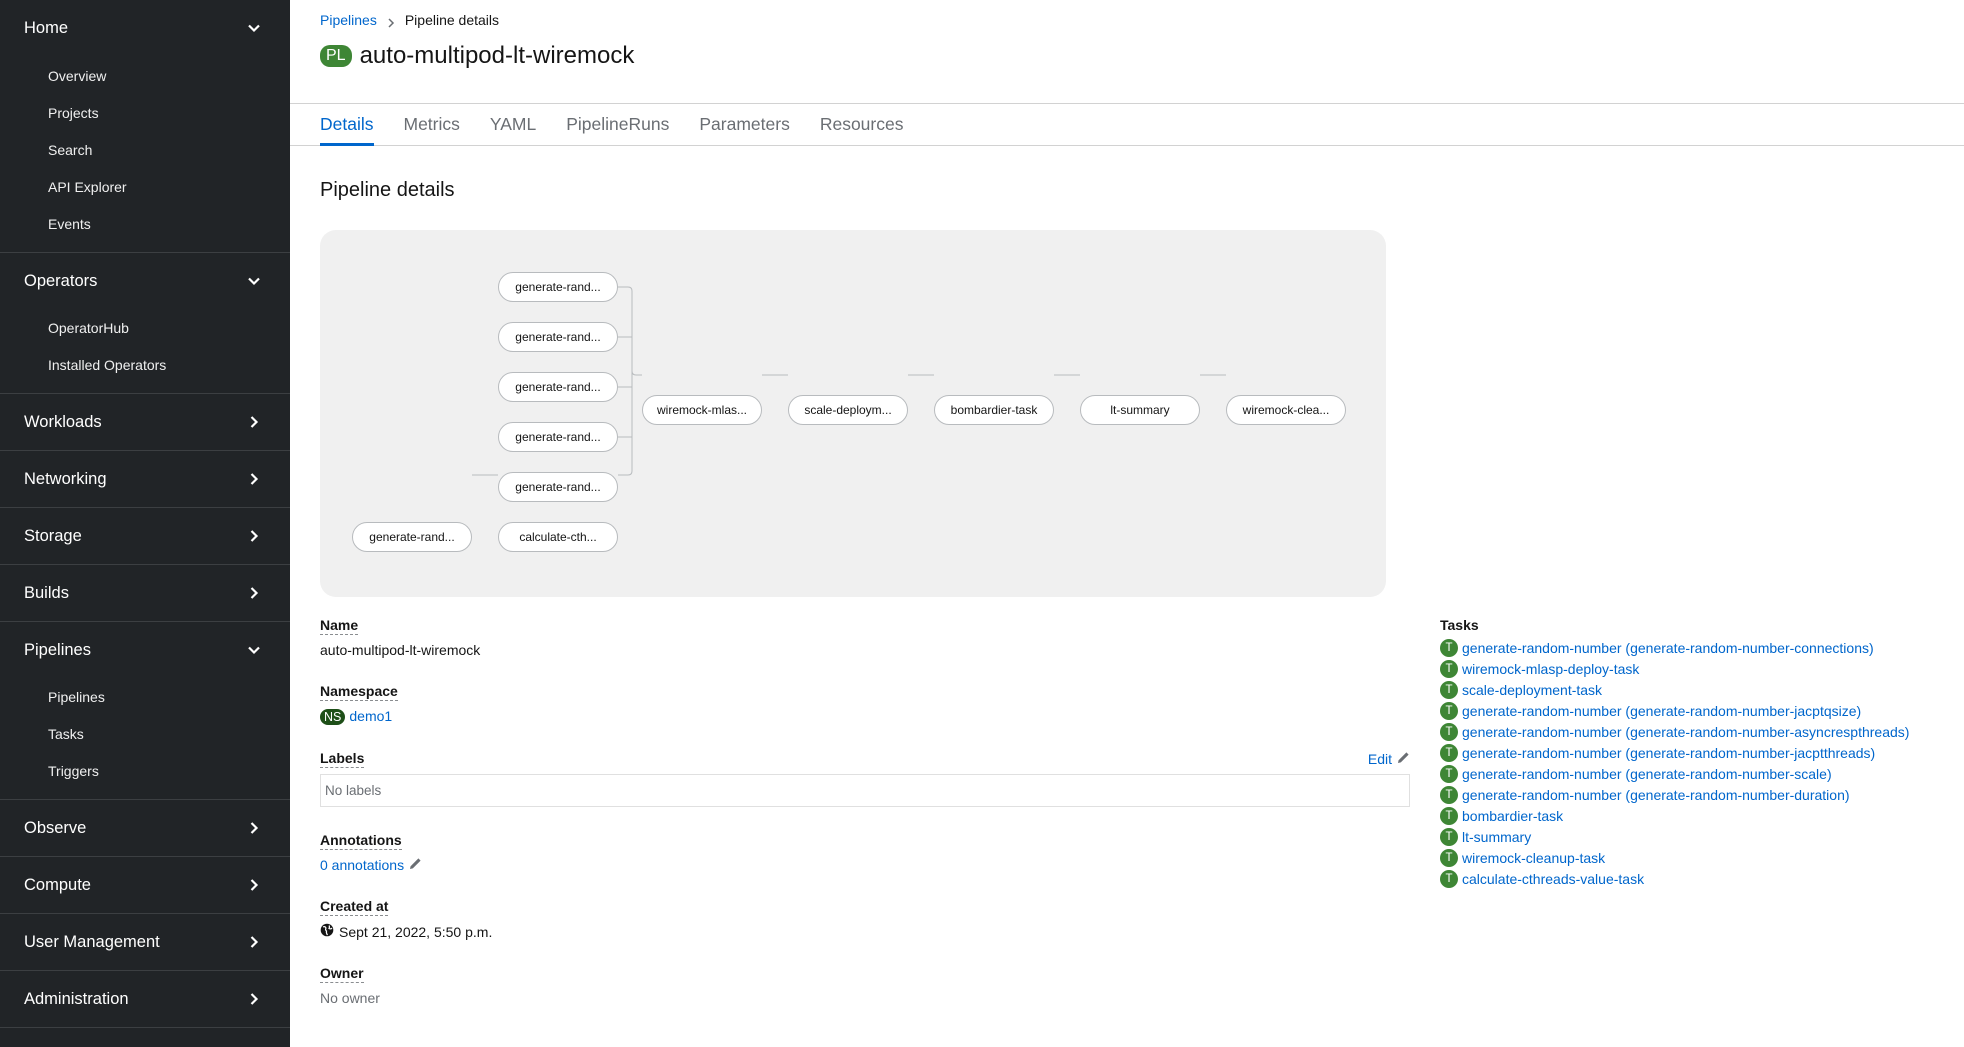 This screenshot has height=1047, width=1964. What do you see at coordinates (145, 770) in the screenshot?
I see `sidebar-item-triggers: Triggers` at bounding box center [145, 770].